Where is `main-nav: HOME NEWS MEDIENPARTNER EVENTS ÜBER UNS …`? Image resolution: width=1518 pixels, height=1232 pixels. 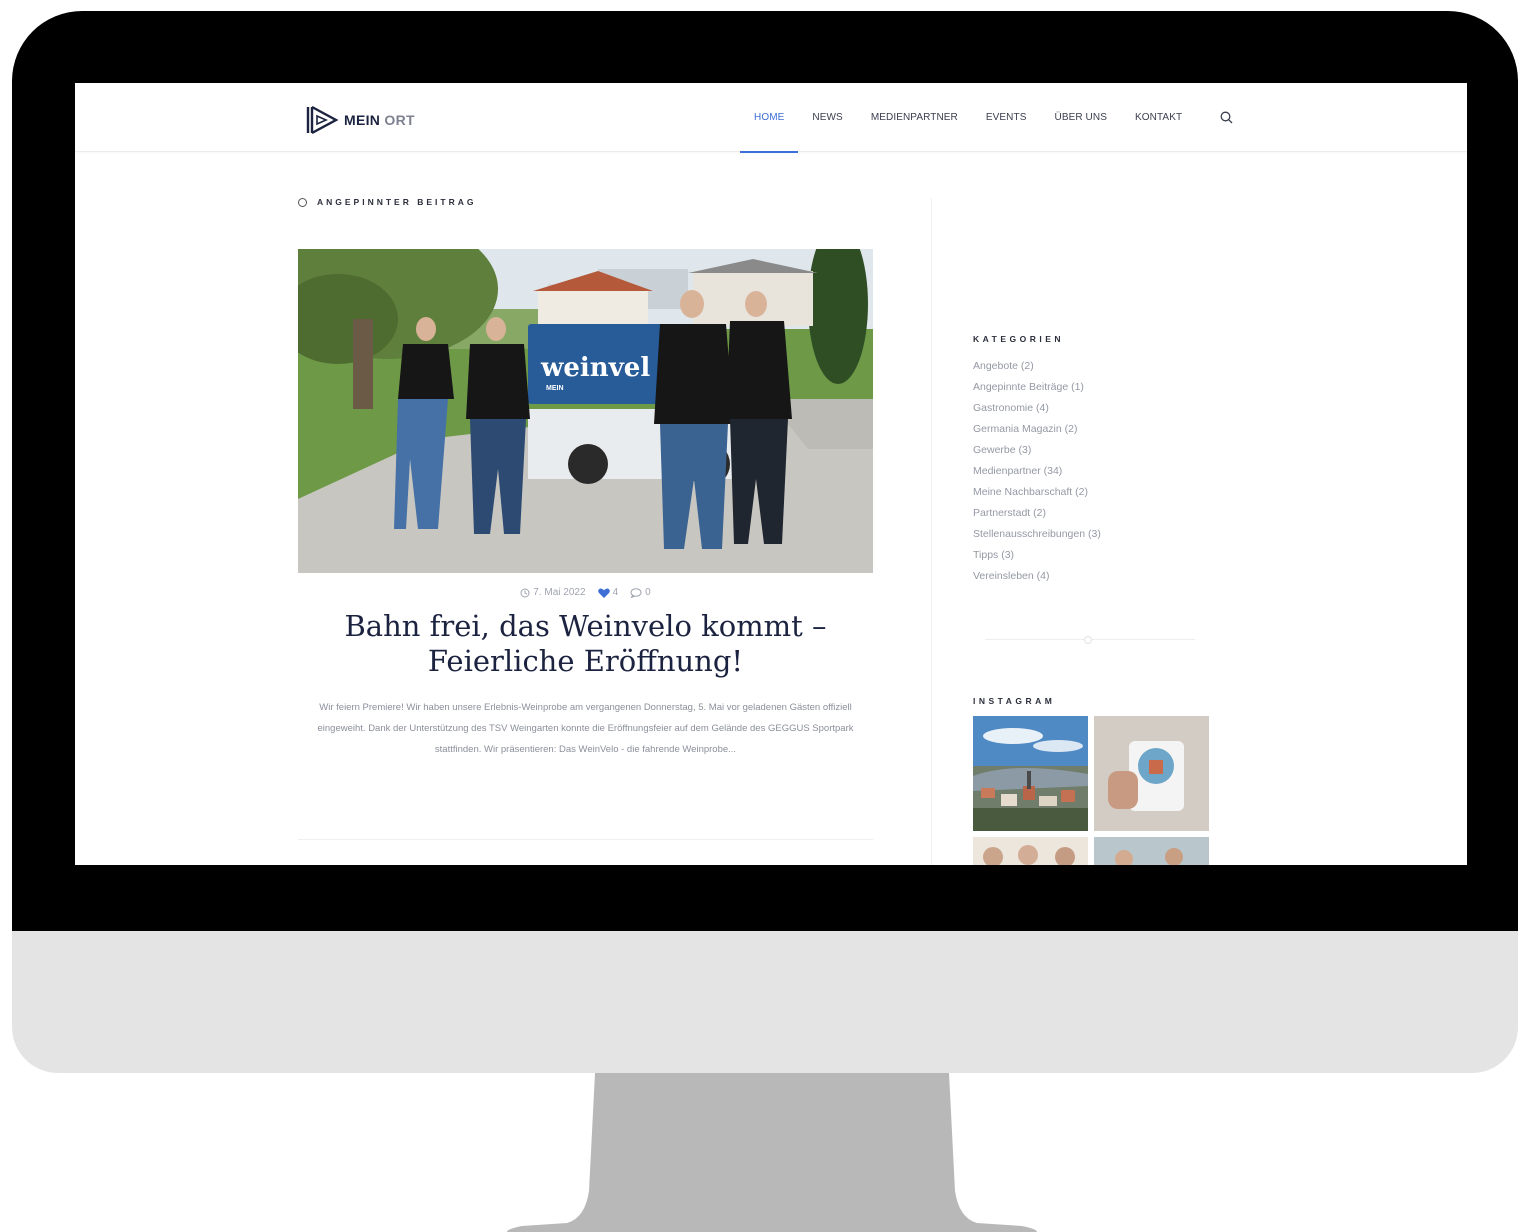
main-nav: HOME NEWS MEDIENPARTNER EVENTS ÜBER UNS … is located at coordinates (993, 118).